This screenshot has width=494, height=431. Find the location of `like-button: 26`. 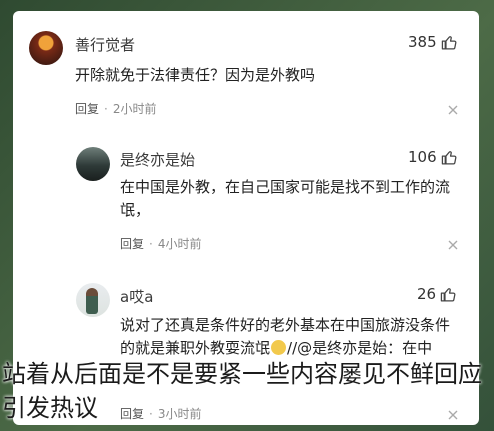

like-button: 26 is located at coordinates (437, 294).